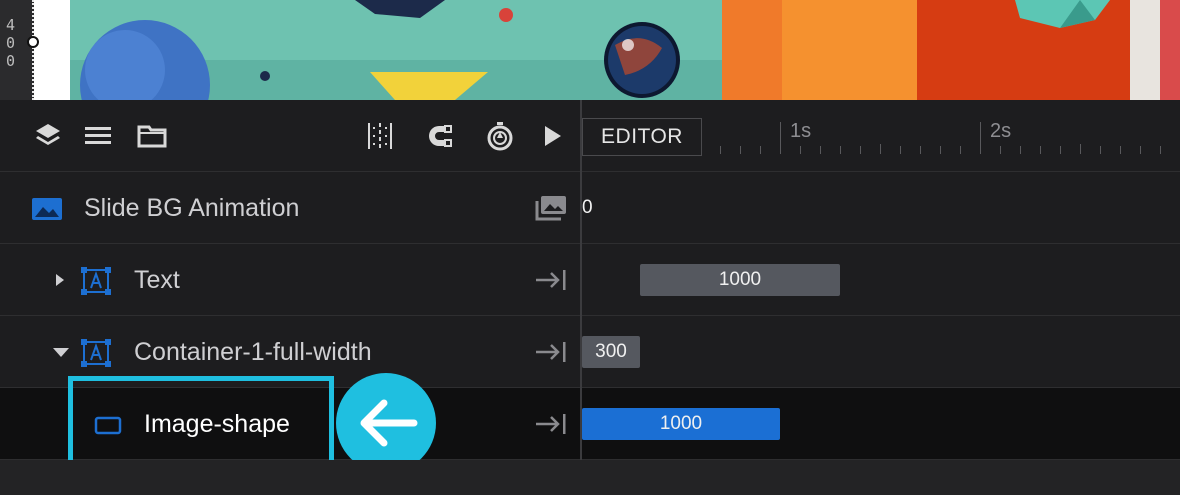  What do you see at coordinates (581, 280) in the screenshot?
I see `panel-divider` at bounding box center [581, 280].